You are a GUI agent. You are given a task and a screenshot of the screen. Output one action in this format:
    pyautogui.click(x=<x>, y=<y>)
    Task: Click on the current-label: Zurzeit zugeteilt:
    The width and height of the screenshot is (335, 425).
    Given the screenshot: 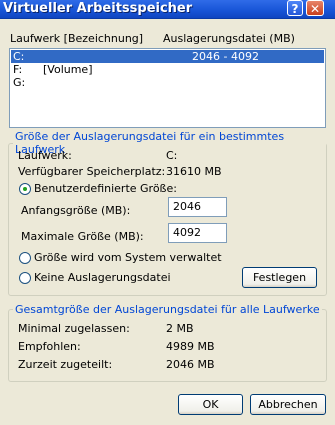 What is the action you would take?
    pyautogui.click(x=65, y=364)
    